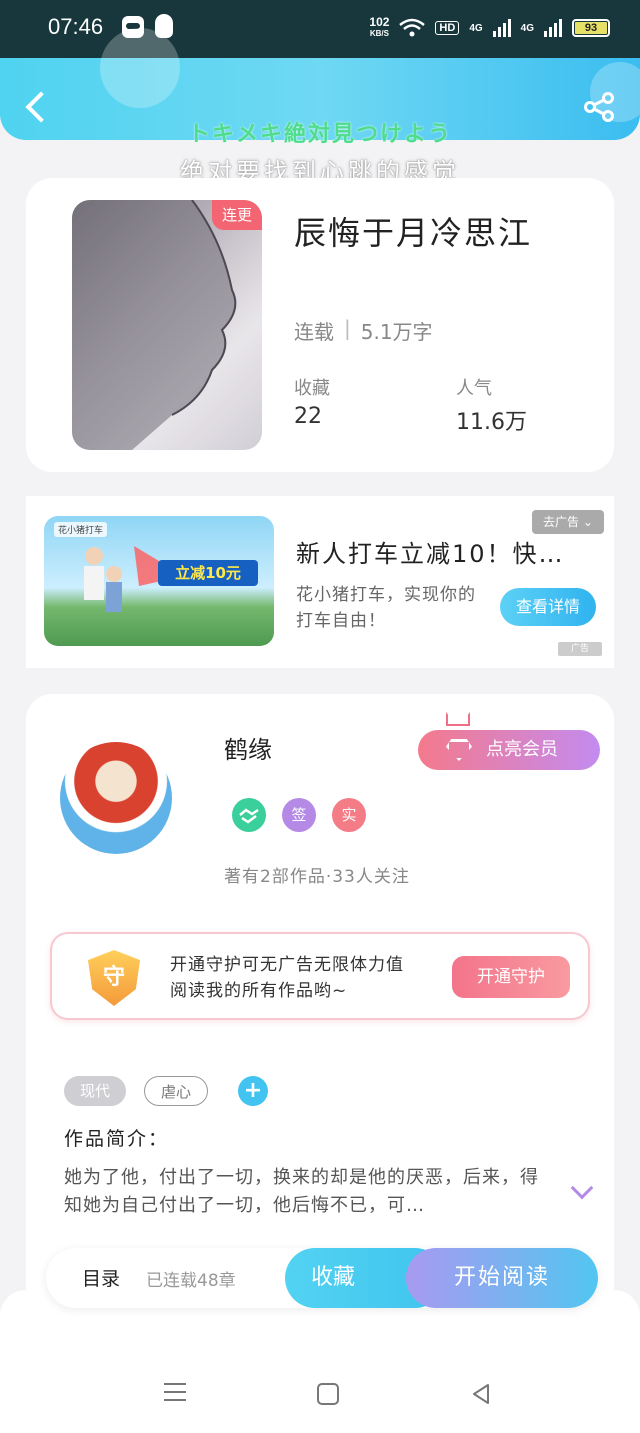  I want to click on guard-promo: 守 开通守护可无广告无限体力值阅读我的所有作品哟~ 开通守护, so click(320, 976).